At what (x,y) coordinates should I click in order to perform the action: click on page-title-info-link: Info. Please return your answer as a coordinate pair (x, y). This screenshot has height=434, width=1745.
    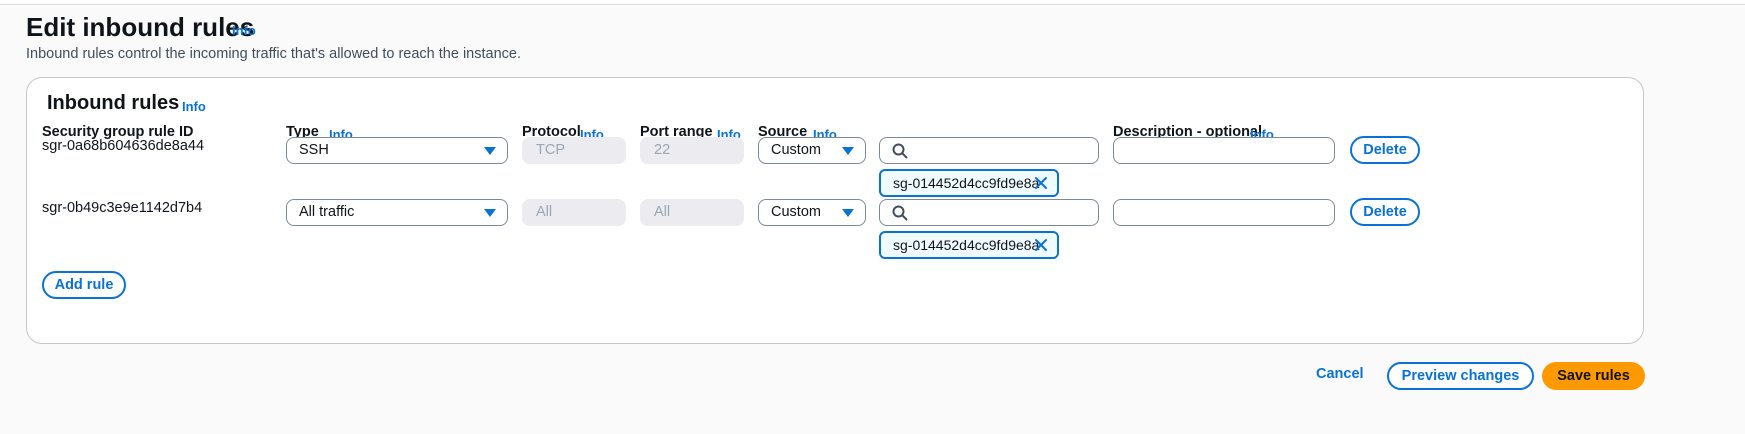
    Looking at the image, I should click on (244, 30).